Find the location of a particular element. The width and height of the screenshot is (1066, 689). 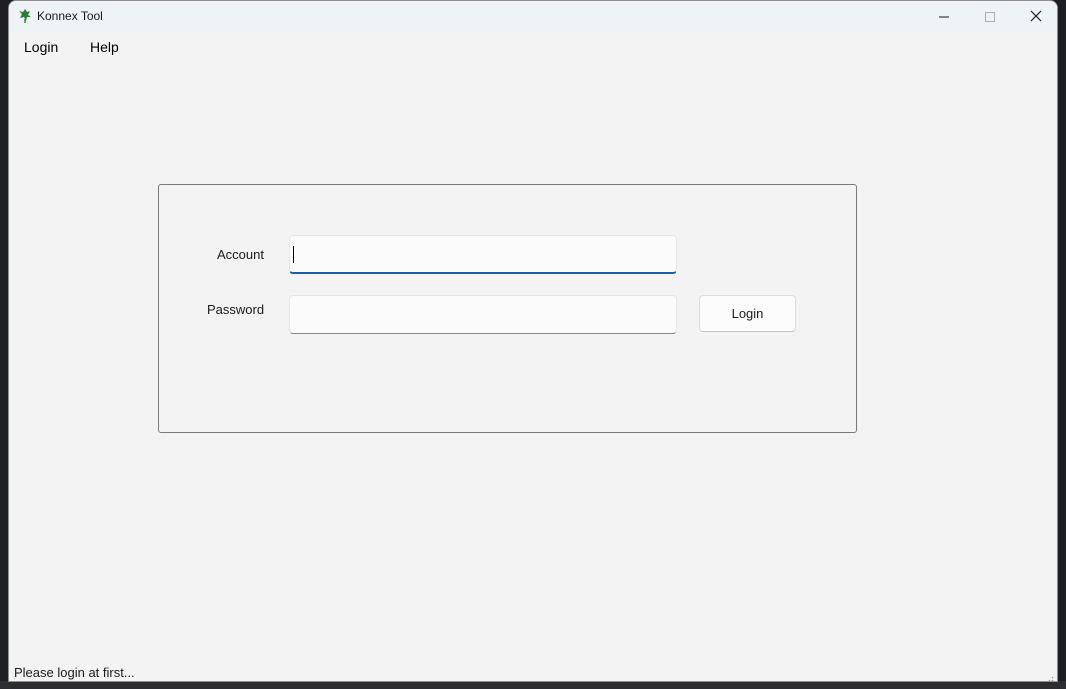

maximize-button is located at coordinates (990, 16).